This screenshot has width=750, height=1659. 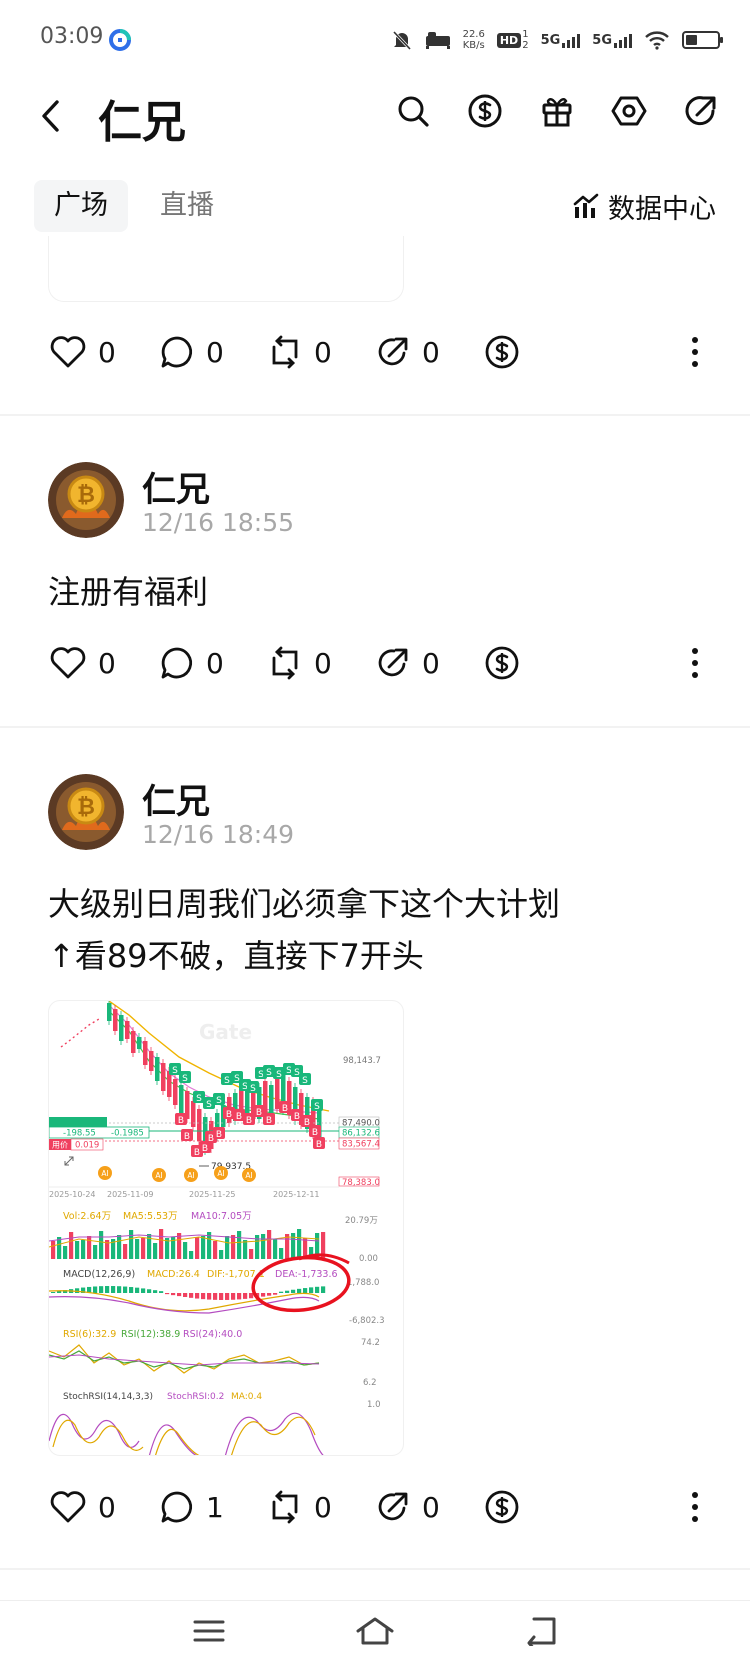 What do you see at coordinates (304, 904) in the screenshot?
I see `post-text-line1: 大级别日周我们必须拿下这个大计划` at bounding box center [304, 904].